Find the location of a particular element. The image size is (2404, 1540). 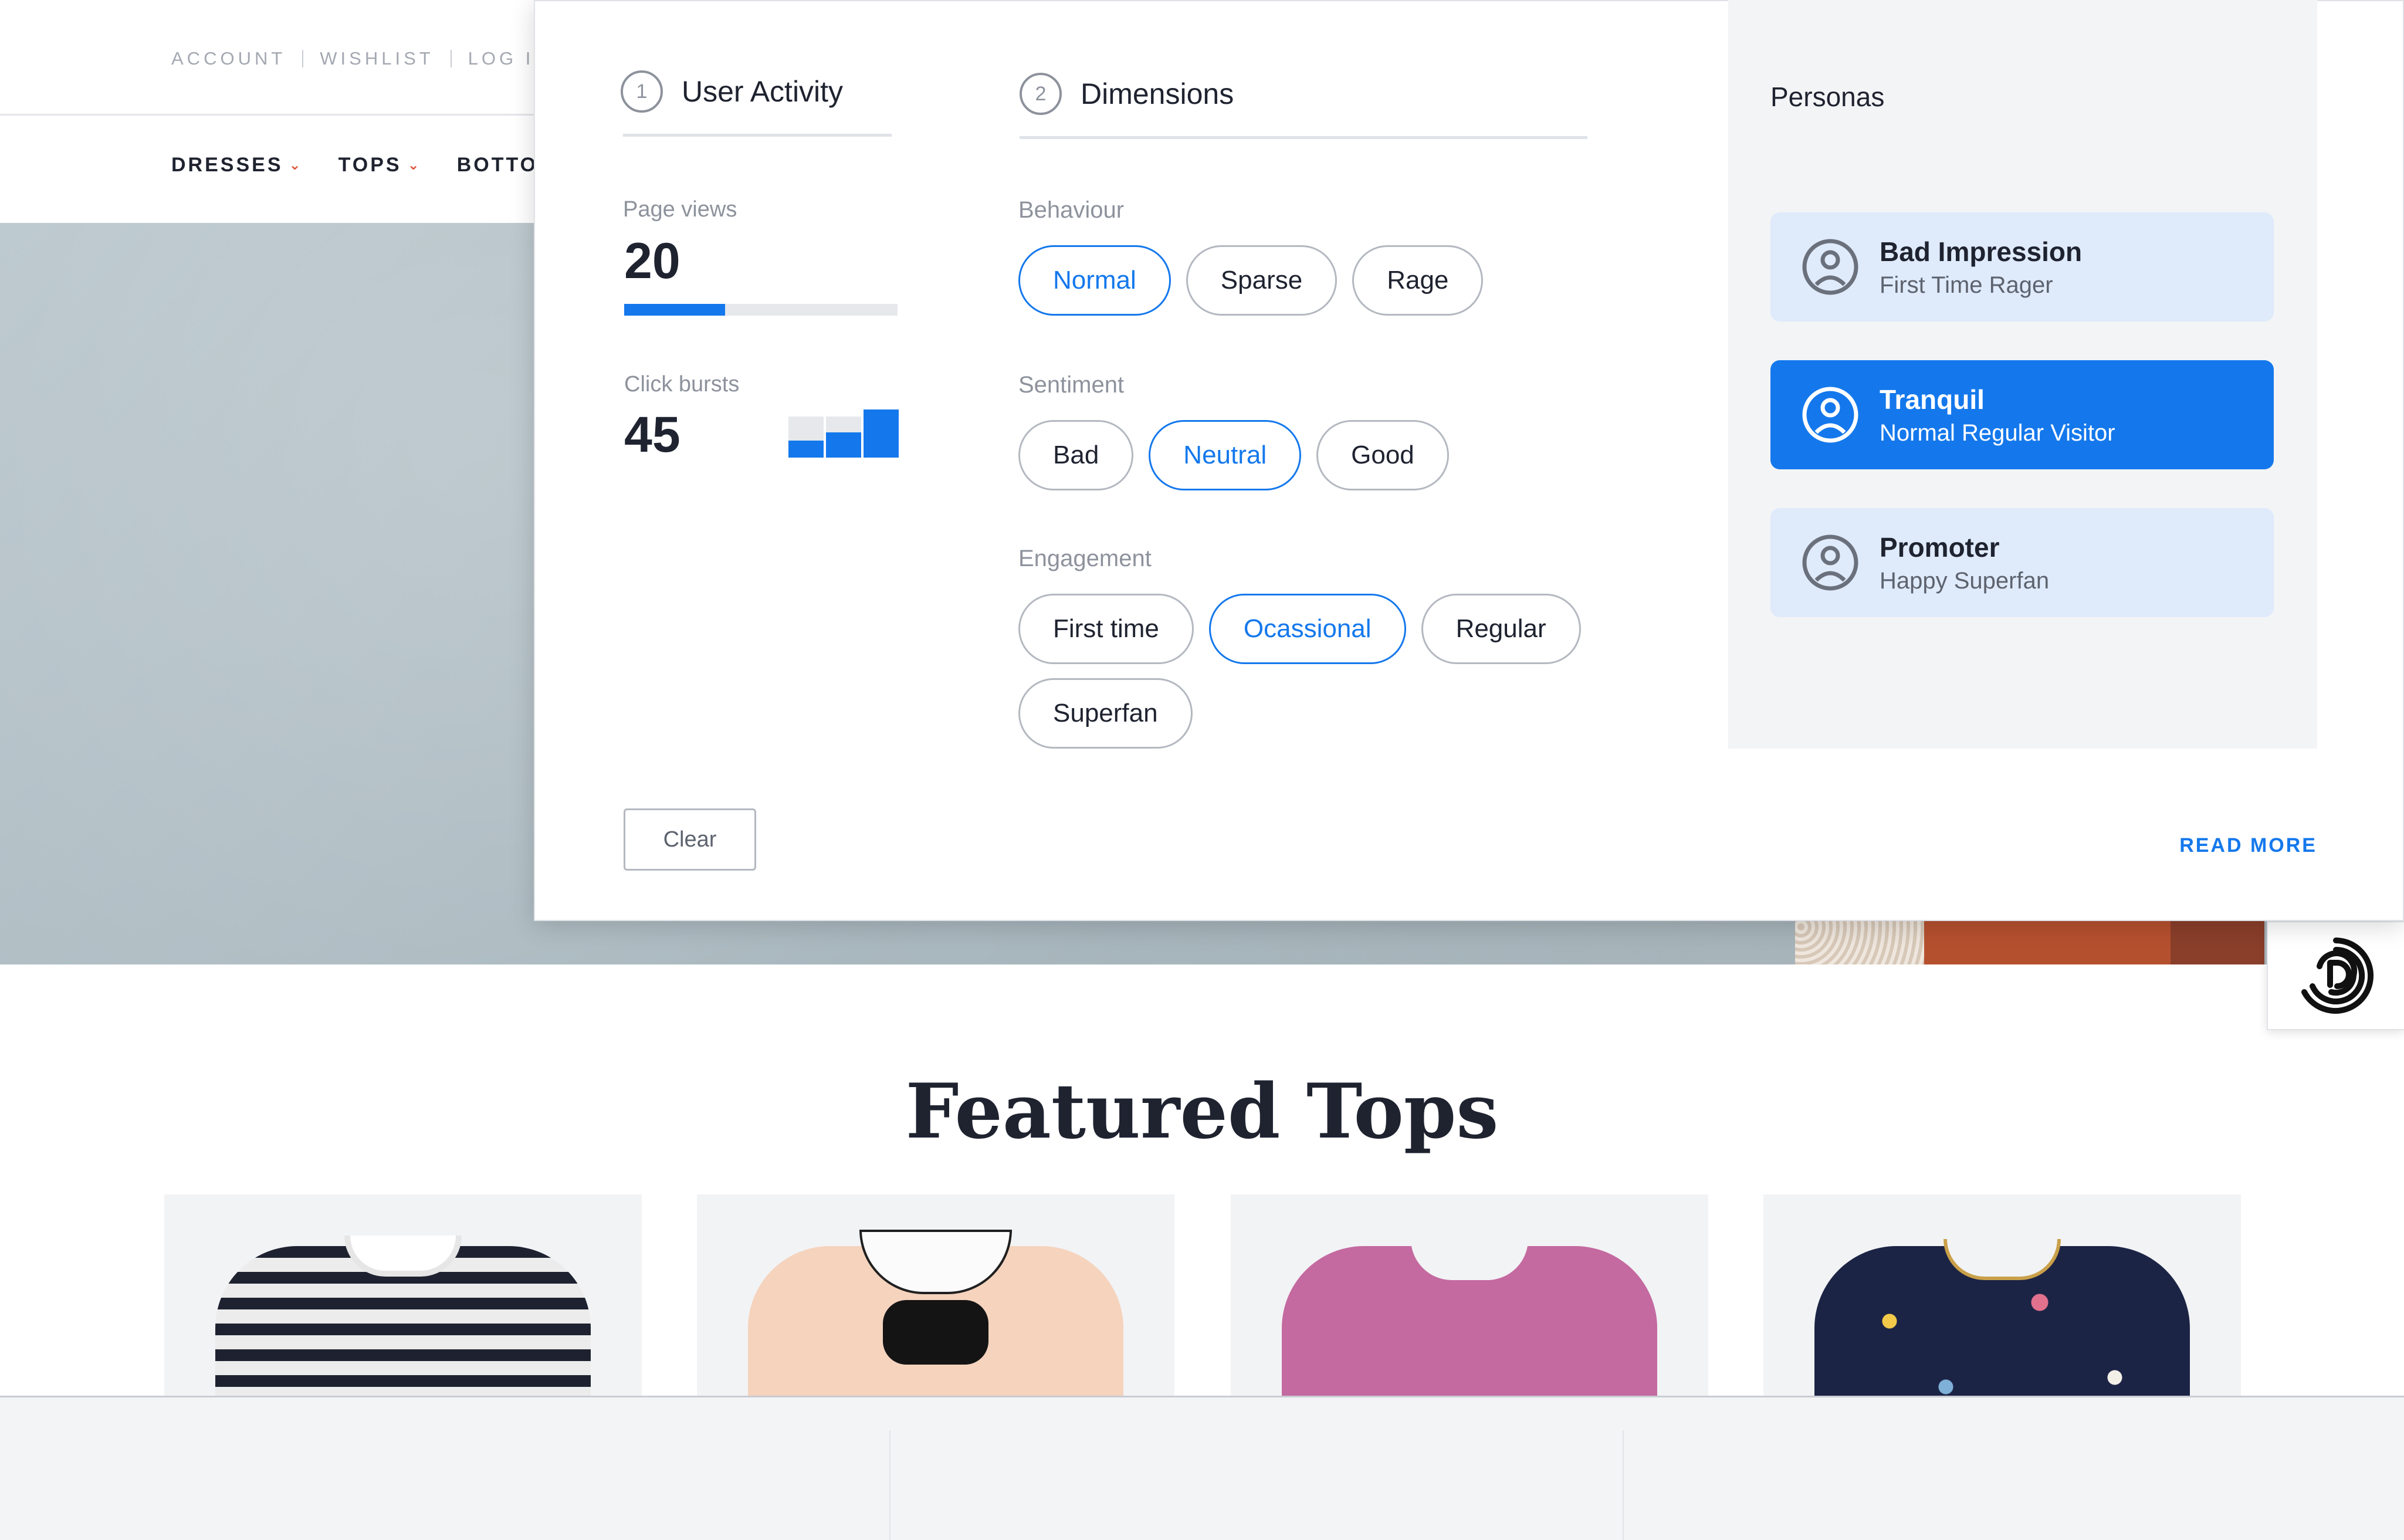

clear-button: Clear is located at coordinates (690, 840).